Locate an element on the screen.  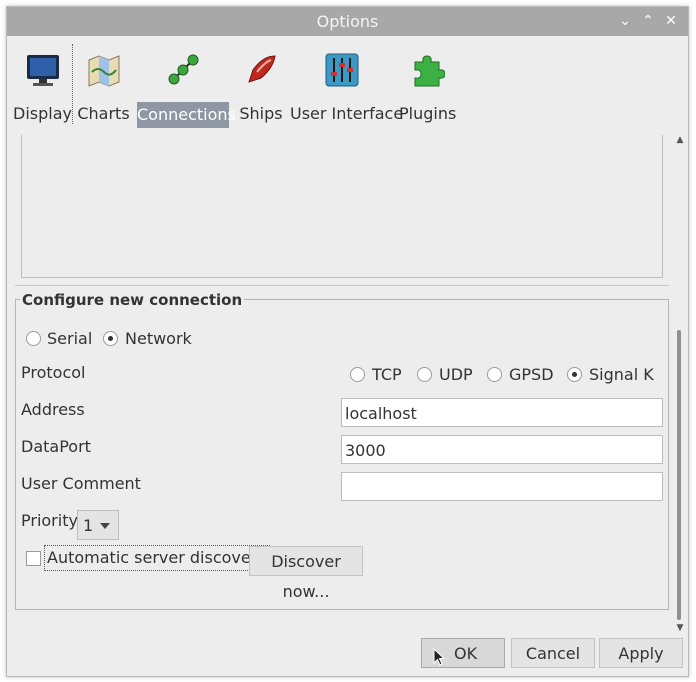
title-bar: Options ⌄ ⌃ ✕ is located at coordinates (347, 21).